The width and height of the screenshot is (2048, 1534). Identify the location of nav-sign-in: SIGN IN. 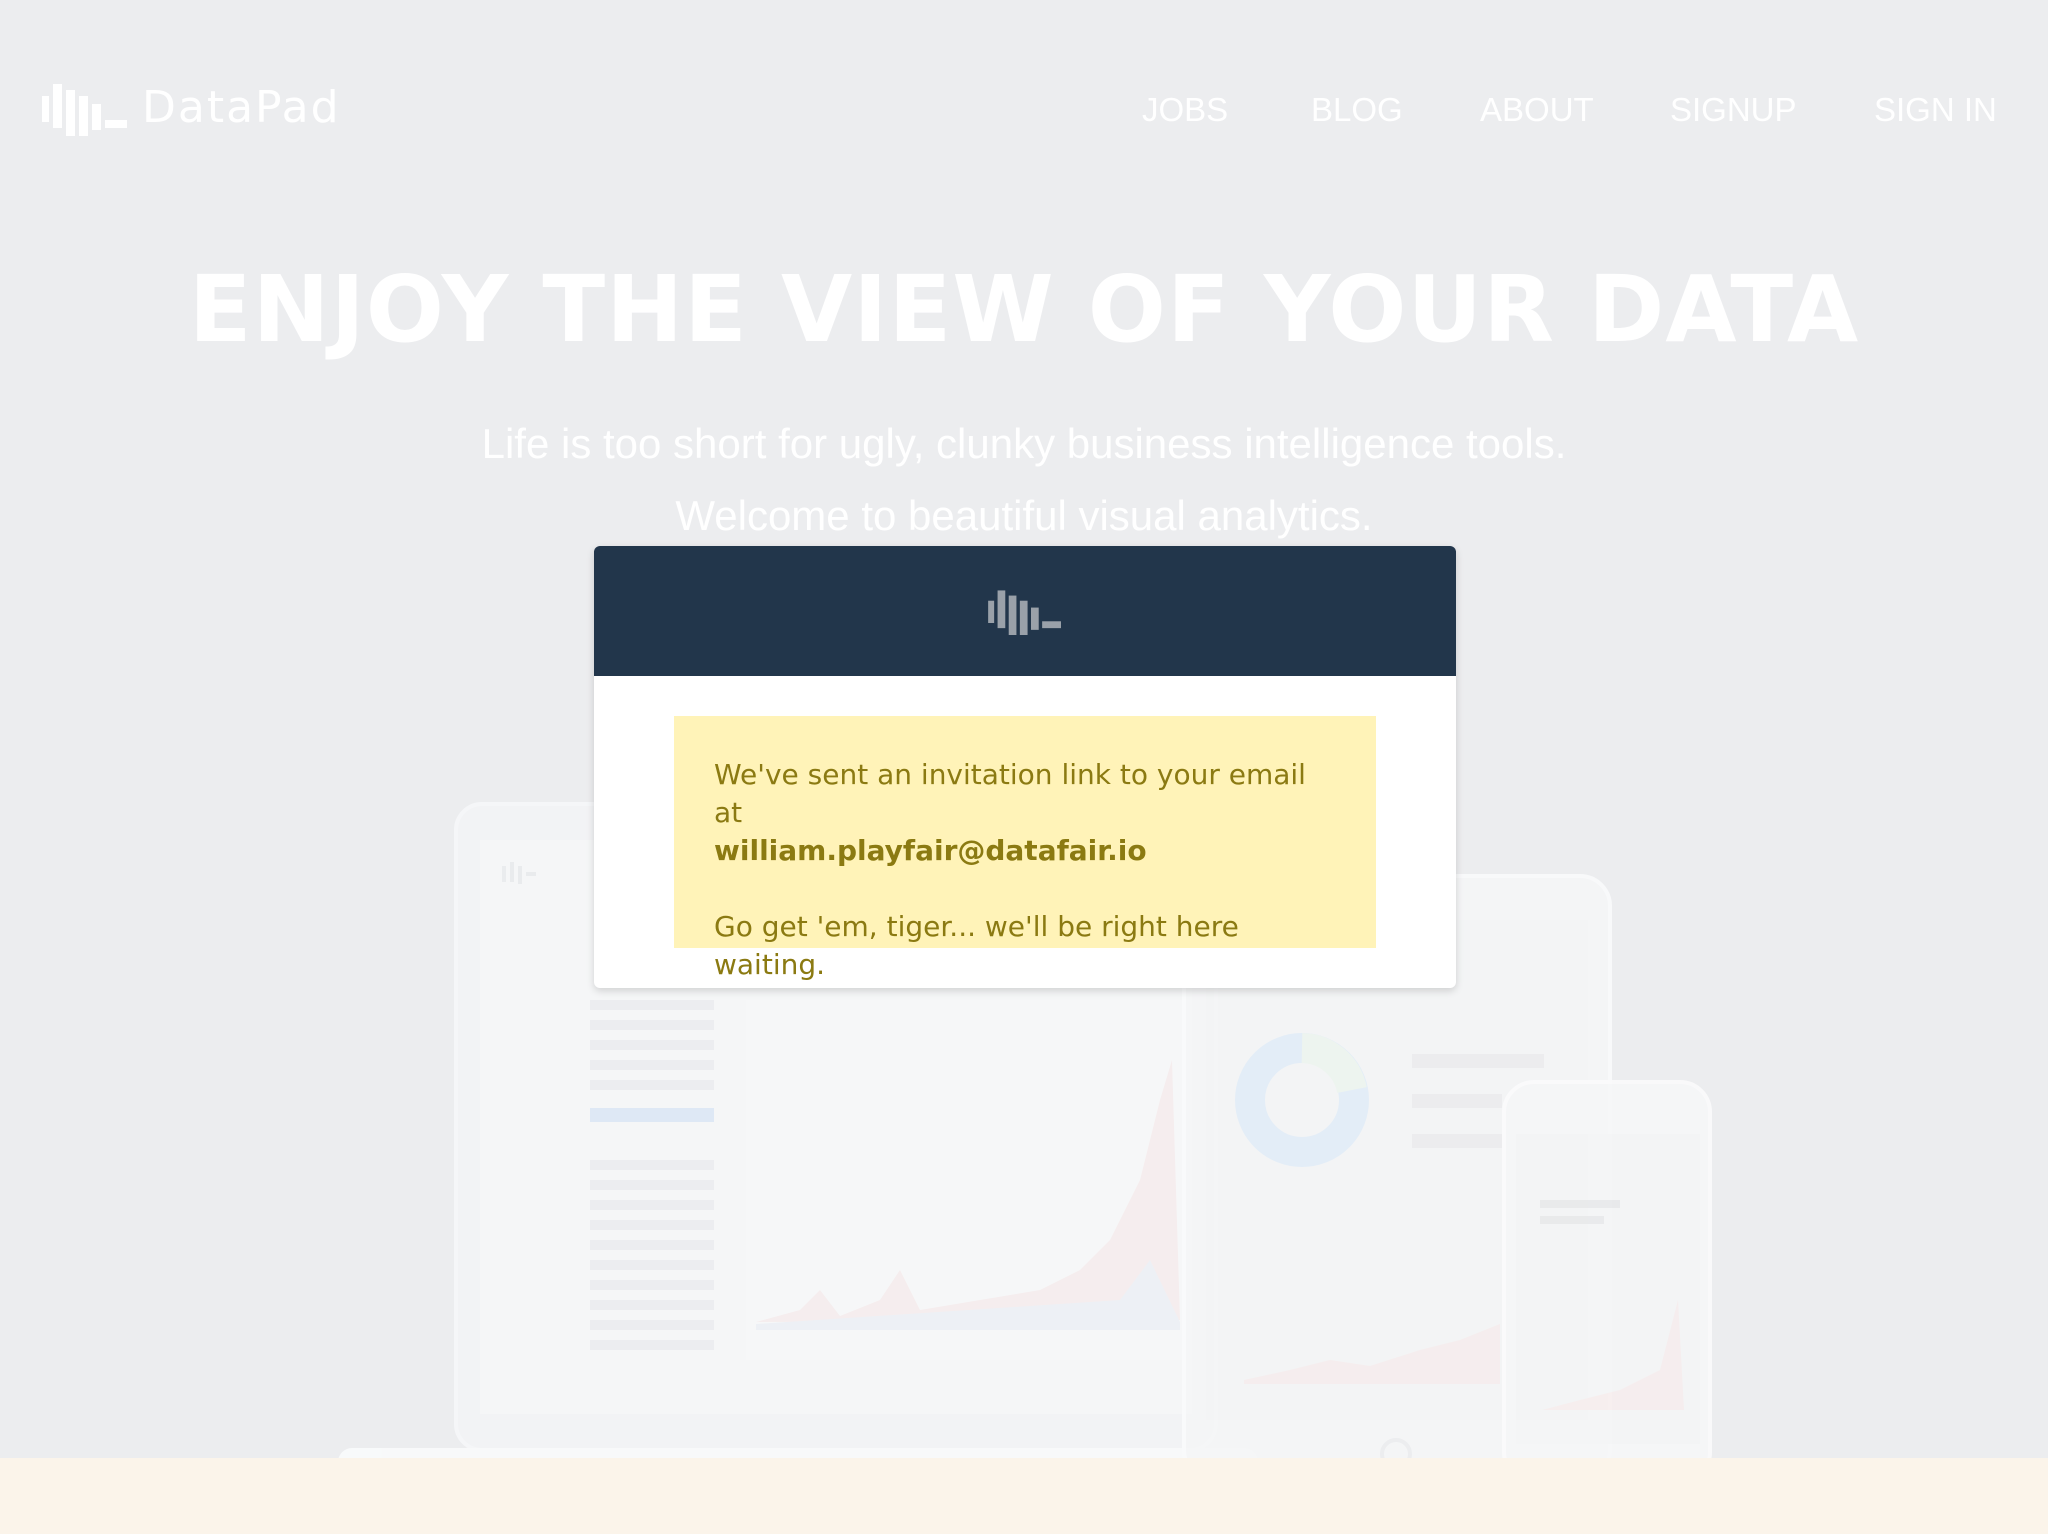
(1935, 110).